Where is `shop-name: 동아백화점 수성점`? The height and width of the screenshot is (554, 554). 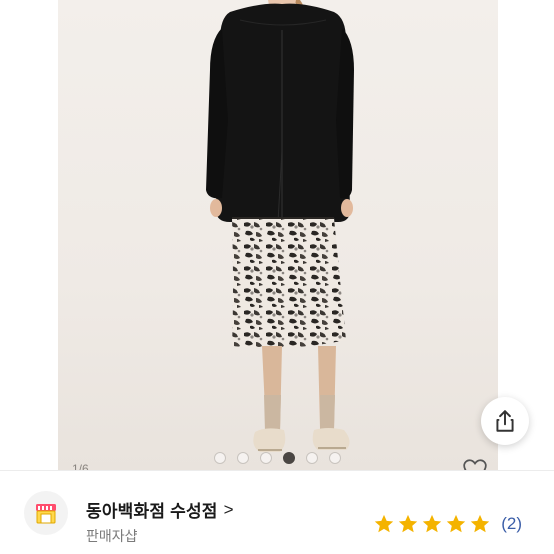 shop-name: 동아백화점 수성점 is located at coordinates (152, 511).